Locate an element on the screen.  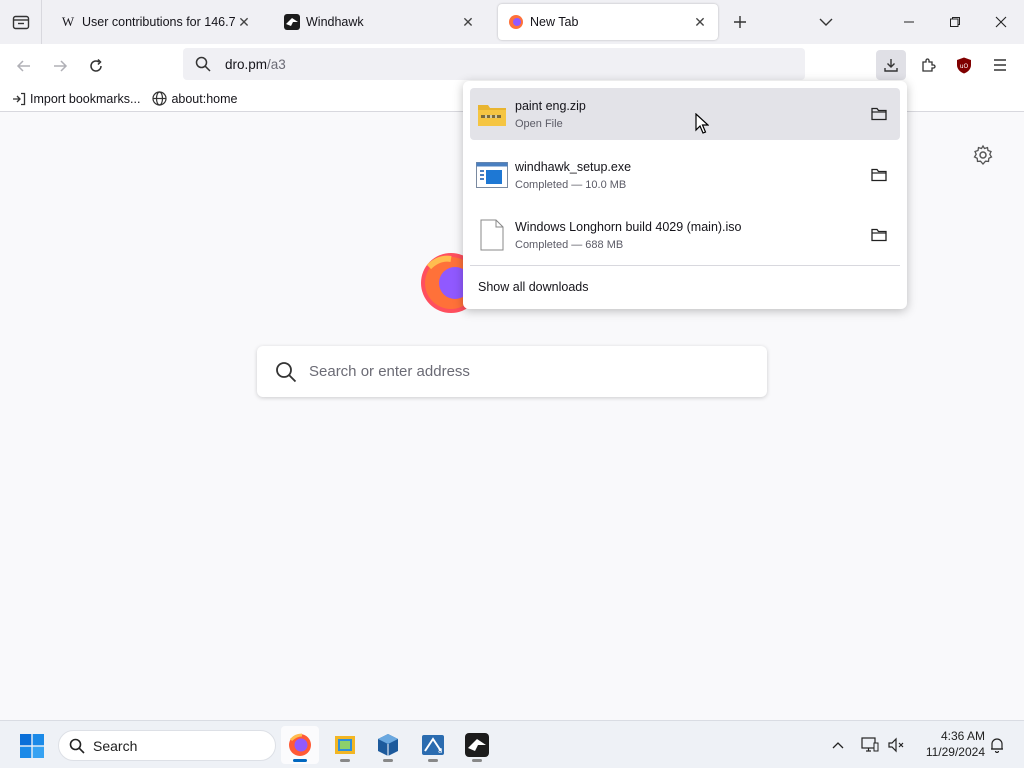
chevron-up-icon is located at coordinates (838, 745).